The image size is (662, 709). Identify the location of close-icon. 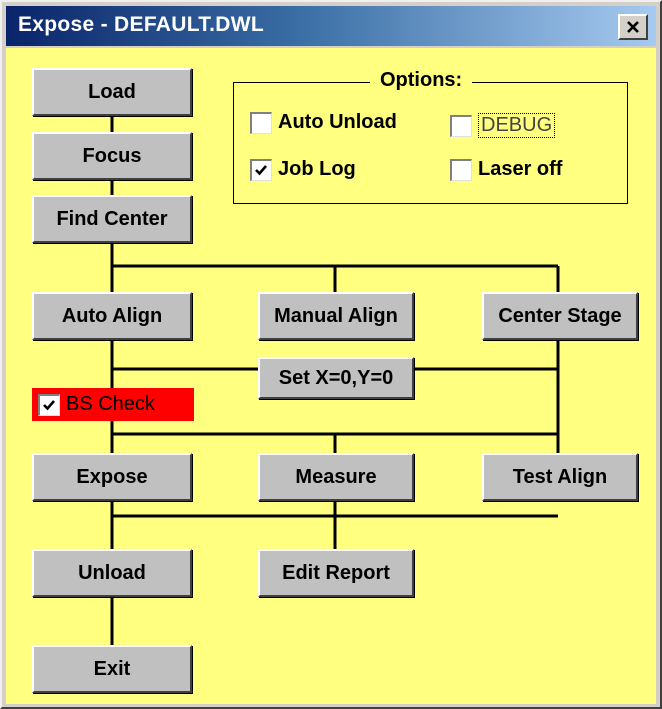
(633, 27).